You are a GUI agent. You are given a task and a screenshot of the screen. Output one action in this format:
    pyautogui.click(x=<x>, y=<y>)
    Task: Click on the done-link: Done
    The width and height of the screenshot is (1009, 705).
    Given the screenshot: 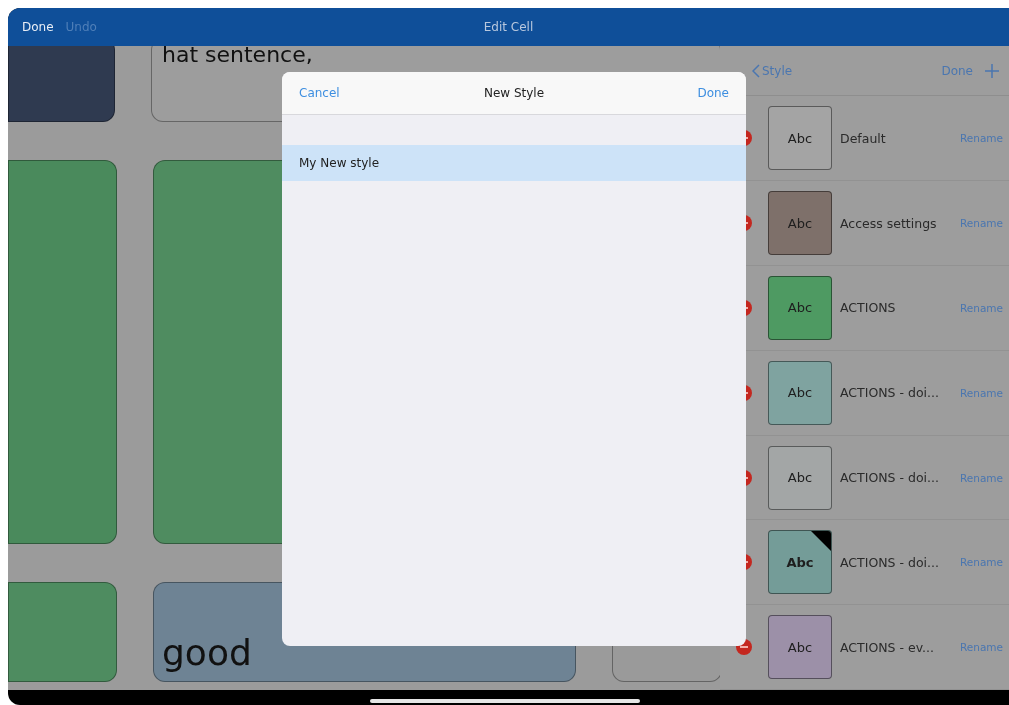 What is the action you would take?
    pyautogui.click(x=957, y=70)
    